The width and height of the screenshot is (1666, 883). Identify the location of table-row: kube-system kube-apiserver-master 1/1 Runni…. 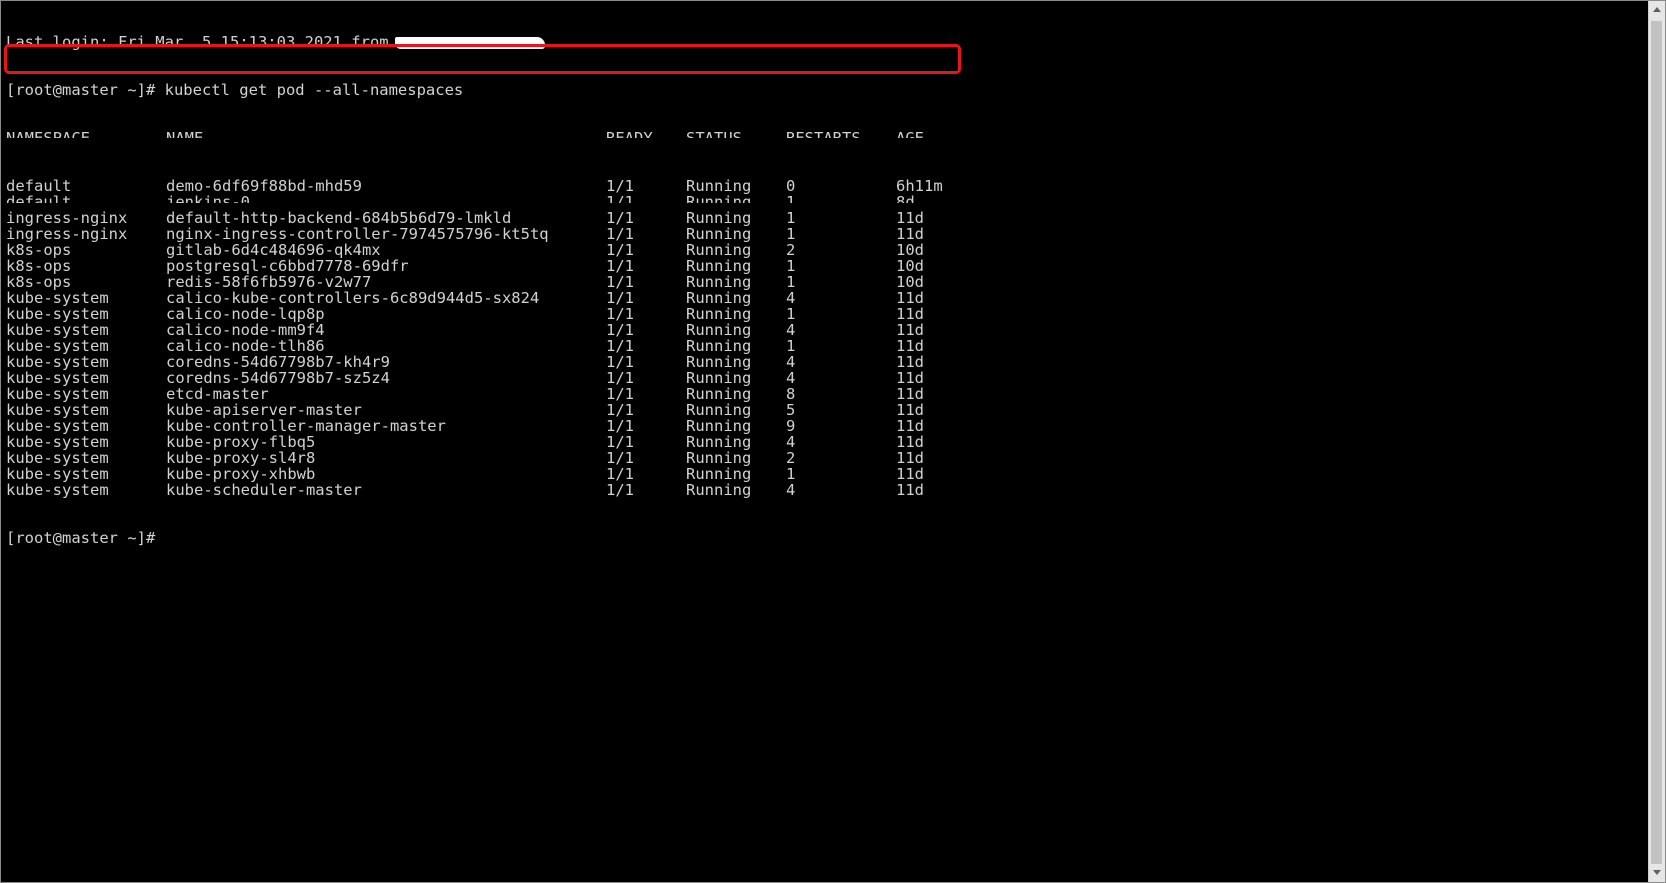
(822, 410).